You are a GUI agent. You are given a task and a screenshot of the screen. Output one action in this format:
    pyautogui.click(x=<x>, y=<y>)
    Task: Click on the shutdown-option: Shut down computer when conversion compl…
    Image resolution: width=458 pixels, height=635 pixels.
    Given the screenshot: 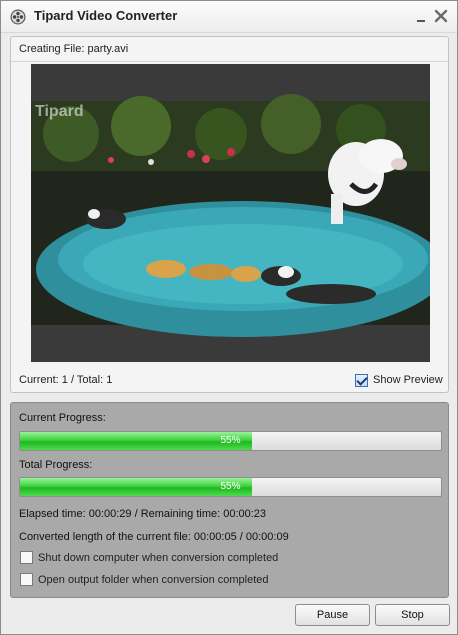 What is the action you would take?
    pyautogui.click(x=149, y=557)
    